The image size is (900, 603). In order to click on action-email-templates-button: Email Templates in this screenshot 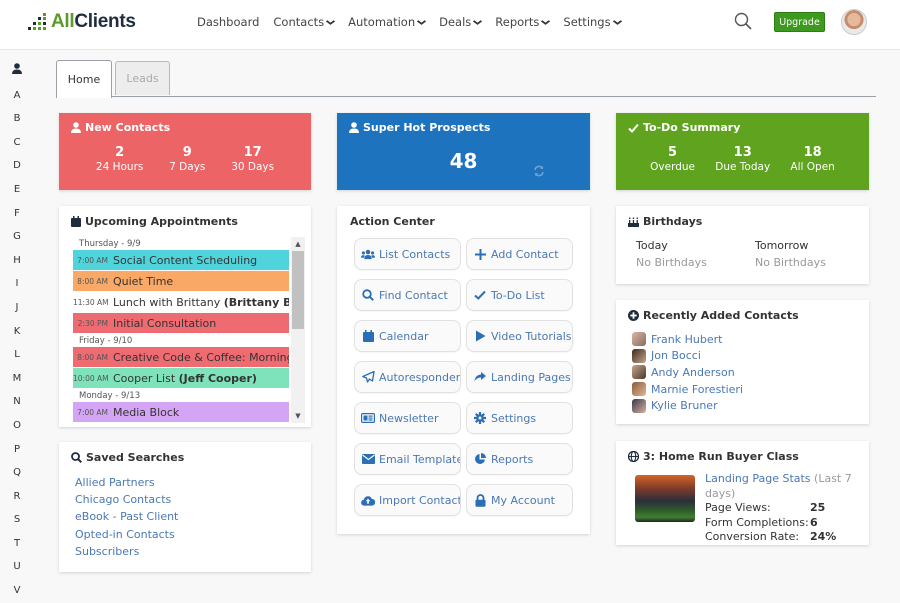, I will do `click(407, 459)`.